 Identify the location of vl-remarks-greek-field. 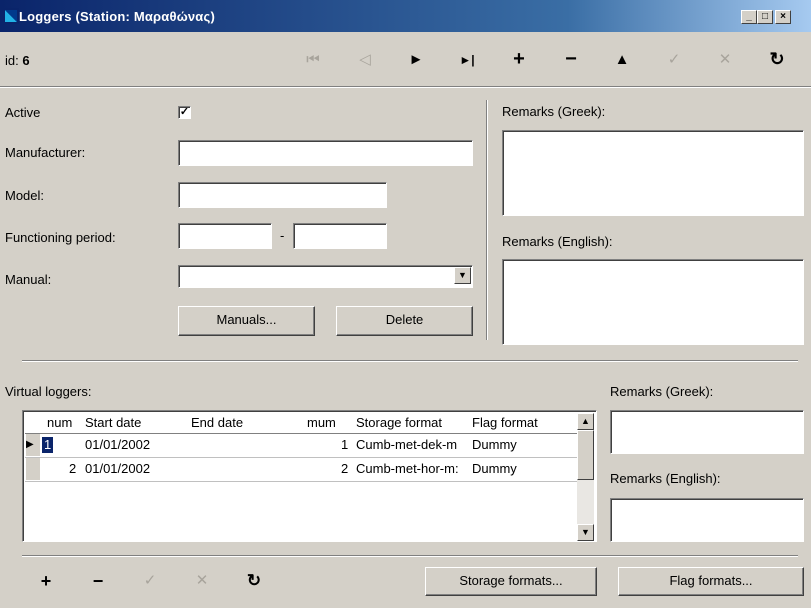
(707, 432).